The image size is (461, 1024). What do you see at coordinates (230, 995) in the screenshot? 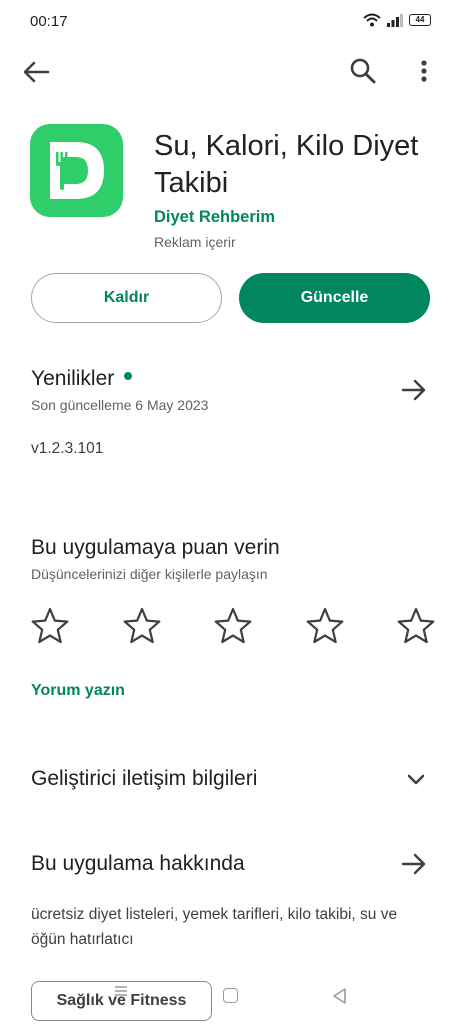
I see `home-icon` at bounding box center [230, 995].